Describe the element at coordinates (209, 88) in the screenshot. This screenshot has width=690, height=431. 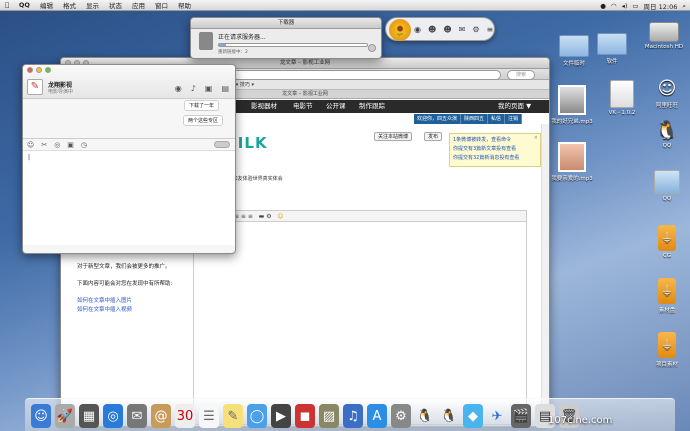
I see `video-icon: ▣` at that location.